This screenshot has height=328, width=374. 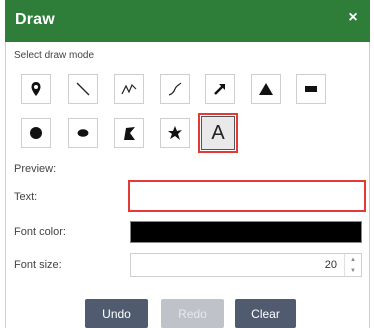 I want to click on tool-ellipse-button, so click(x=83, y=133).